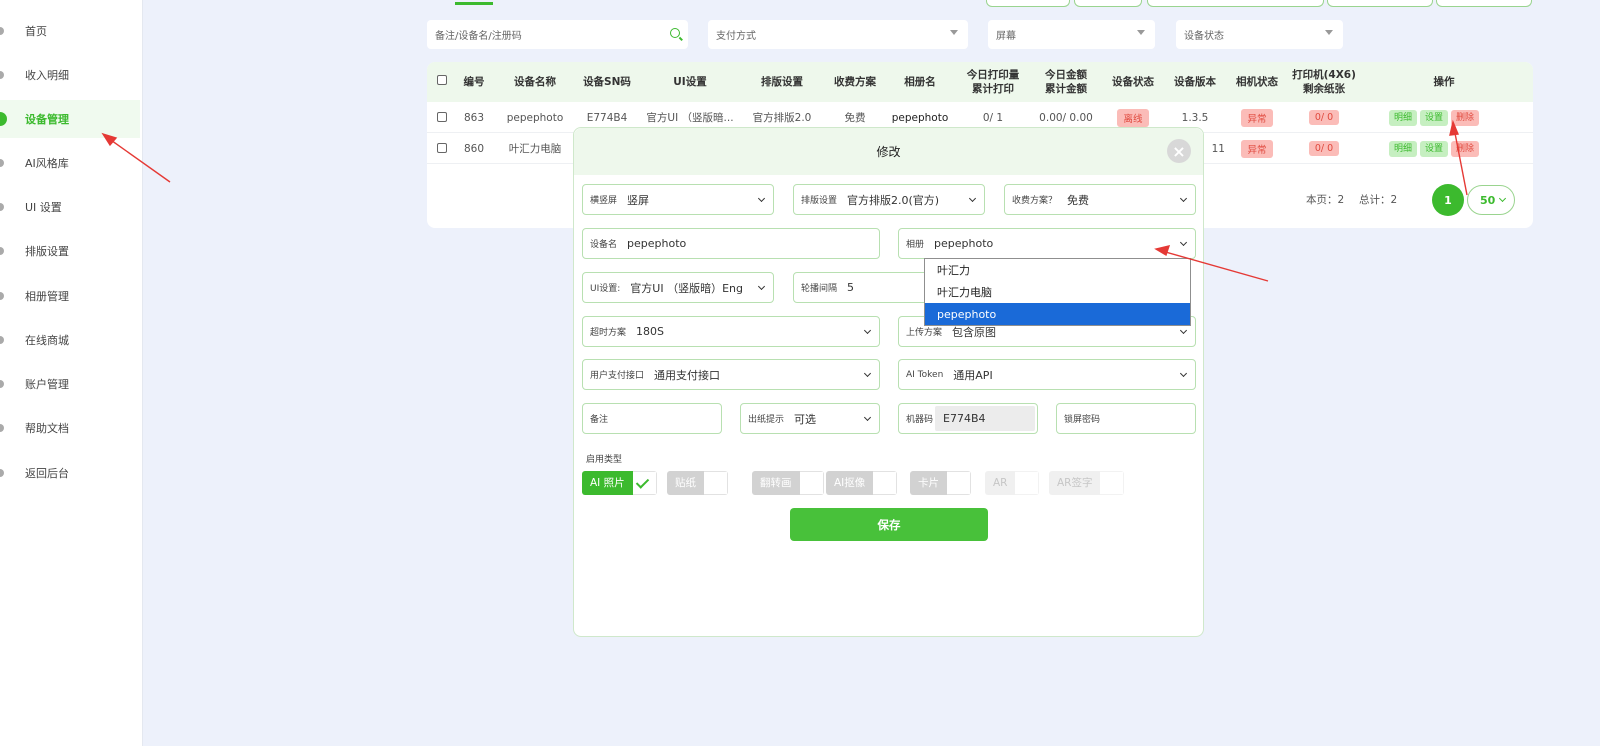  Describe the element at coordinates (678, 199) in the screenshot. I see `orientation-select: 横竖屏 竖屏` at that location.